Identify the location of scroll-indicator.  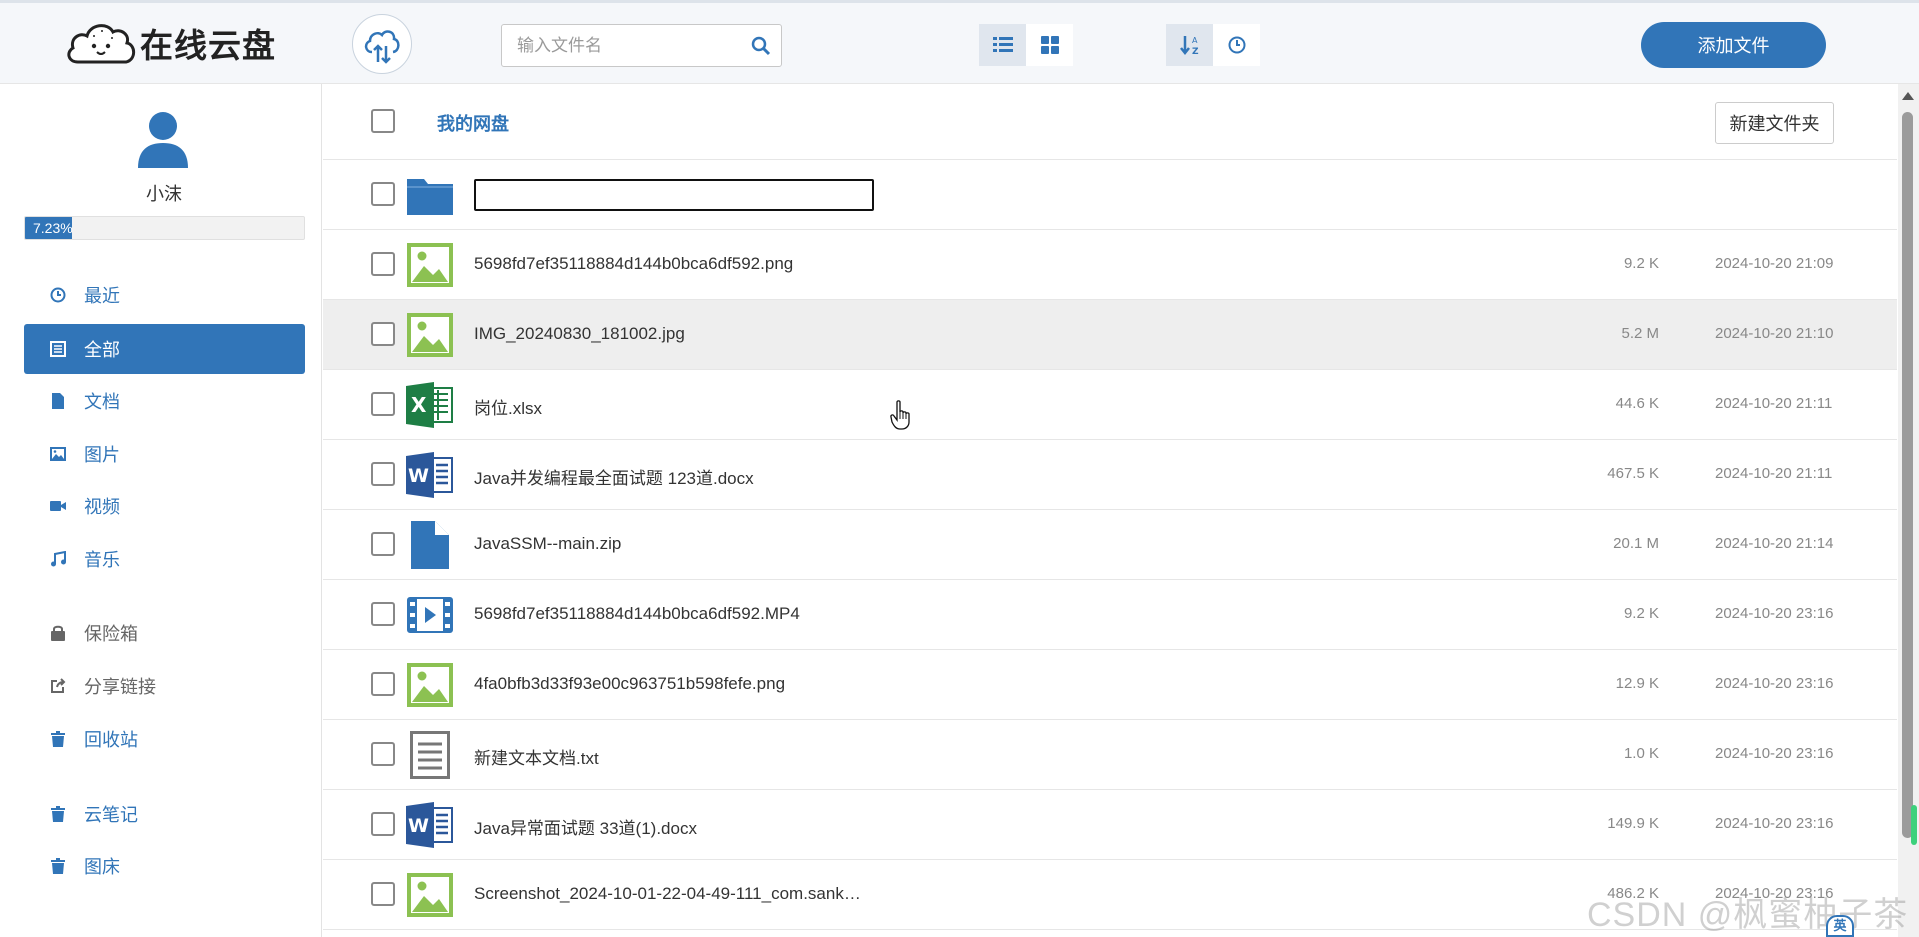
(1914, 825).